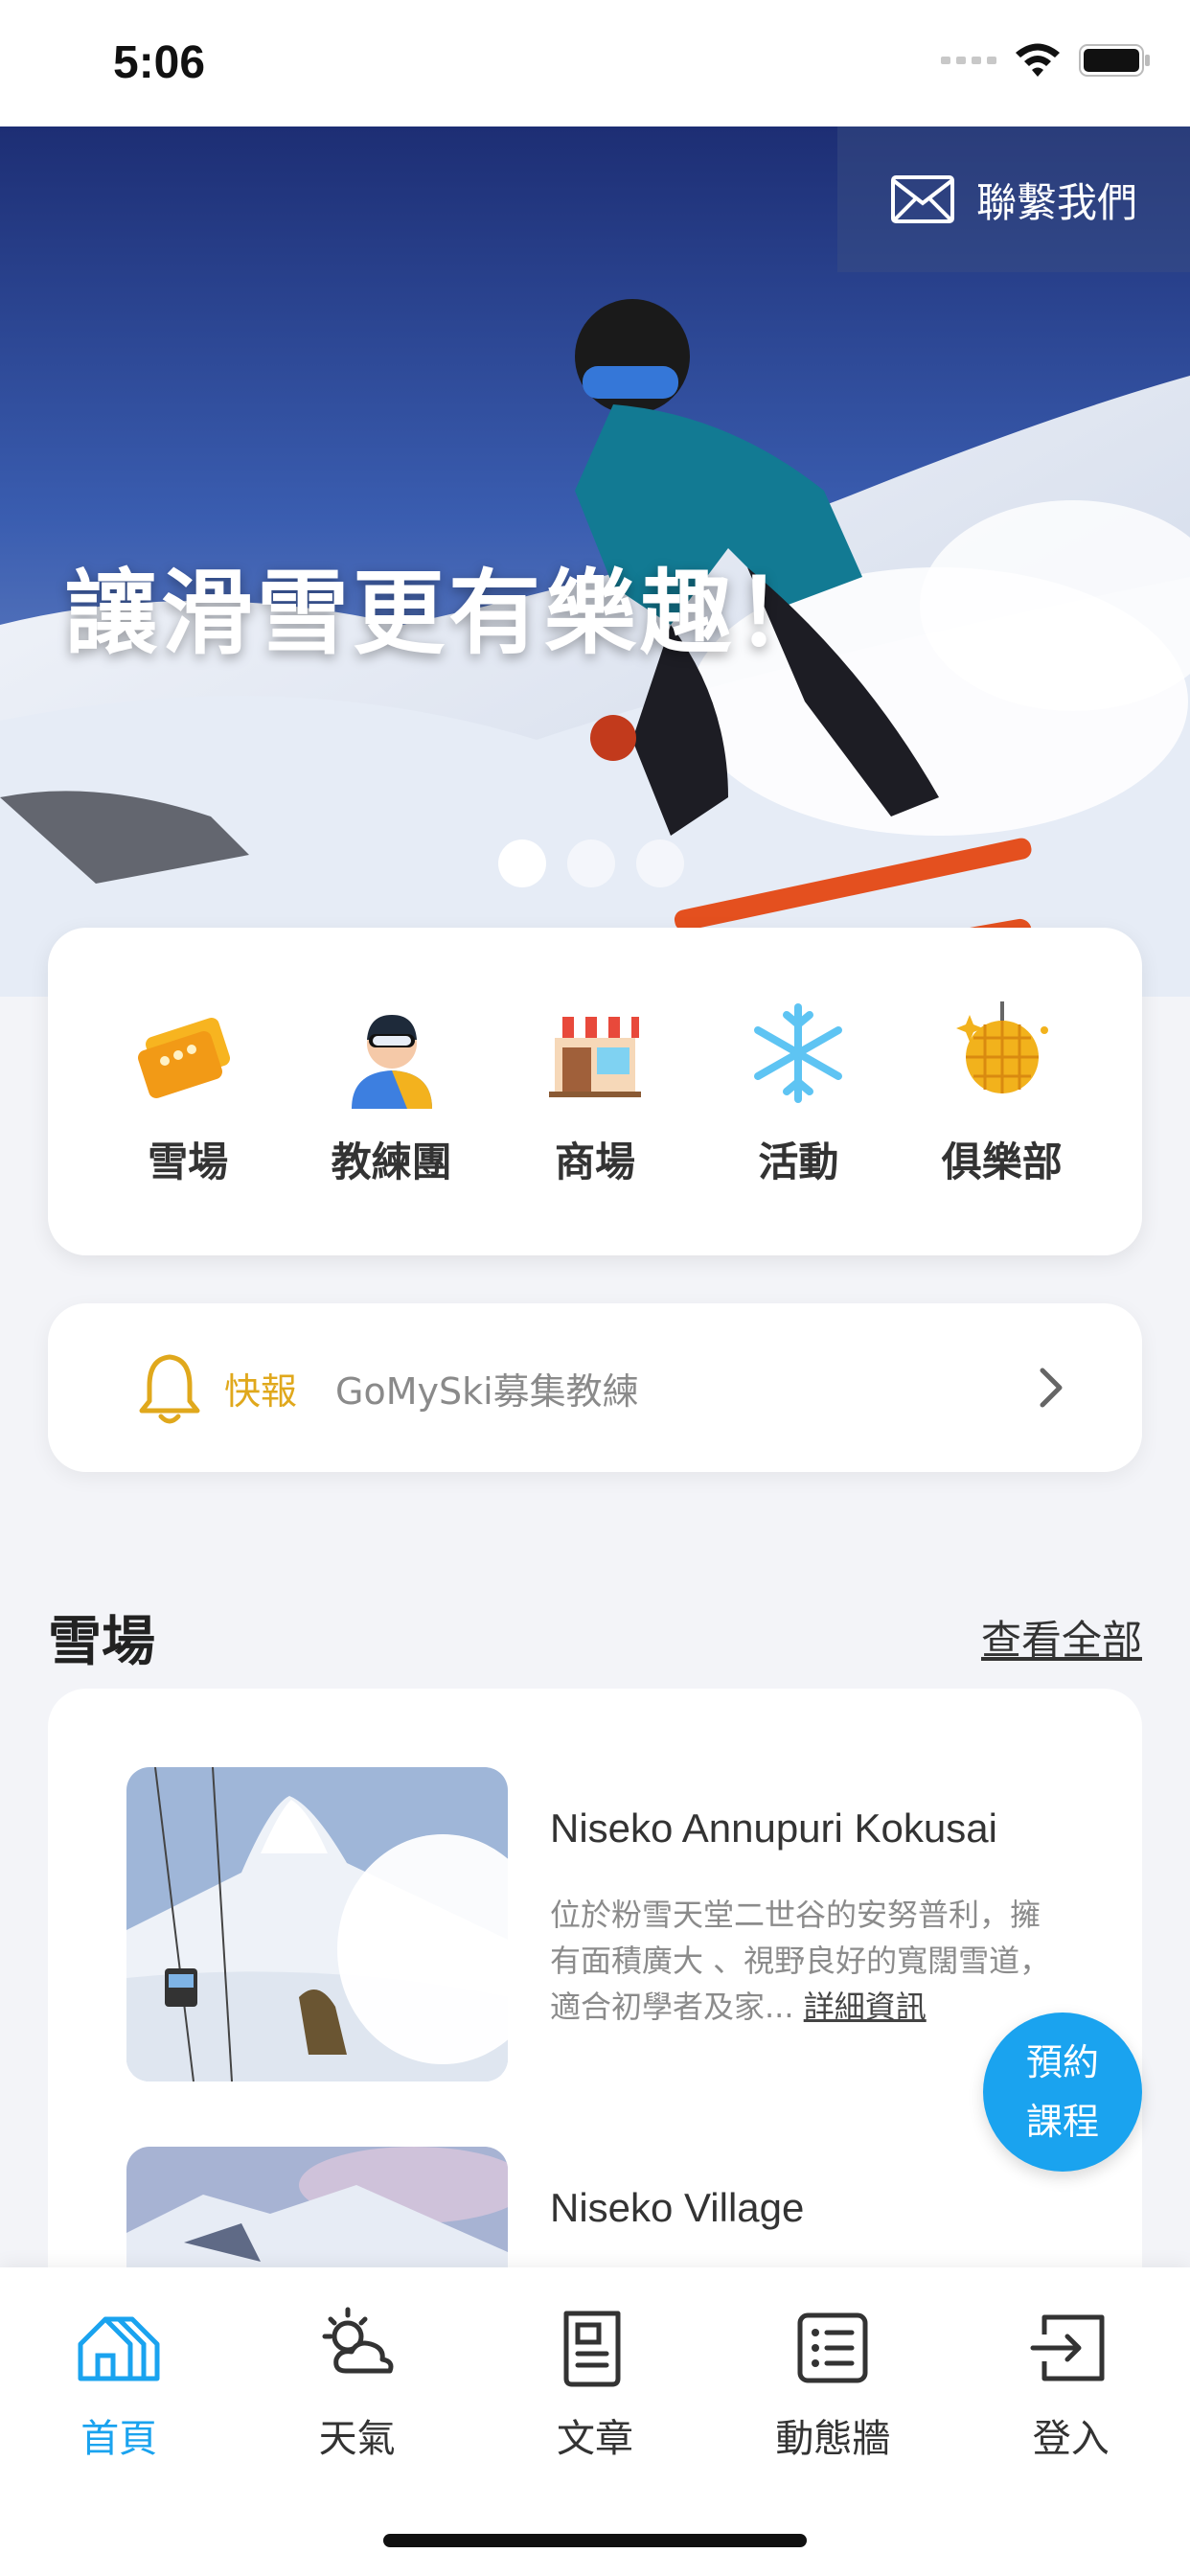 Image resolution: width=1190 pixels, height=2576 pixels. I want to click on category-activity: 活動, so click(798, 1092).